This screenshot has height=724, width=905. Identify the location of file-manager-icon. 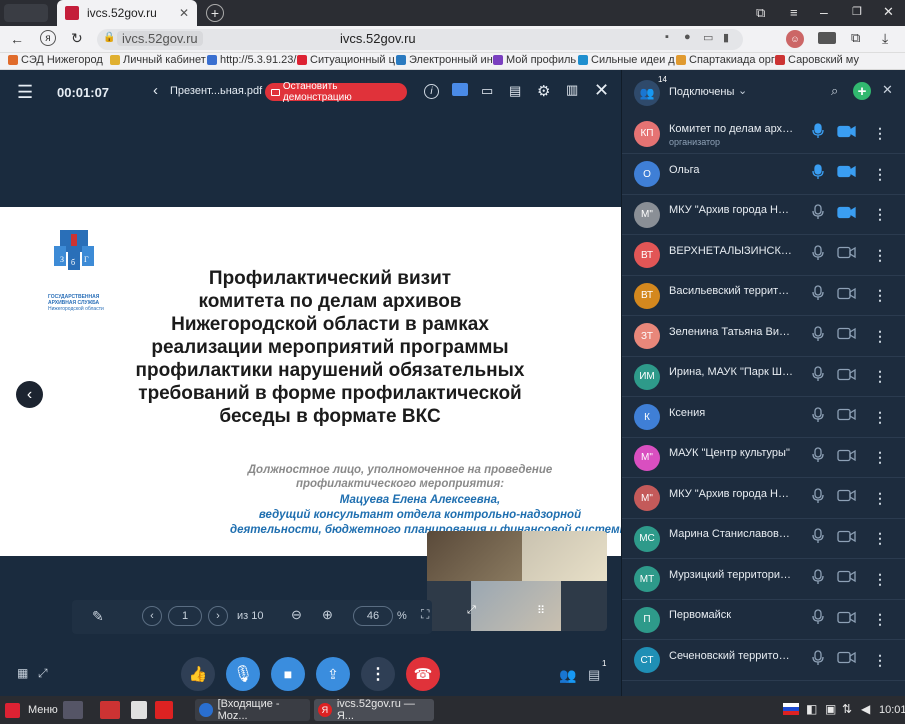
(73, 710).